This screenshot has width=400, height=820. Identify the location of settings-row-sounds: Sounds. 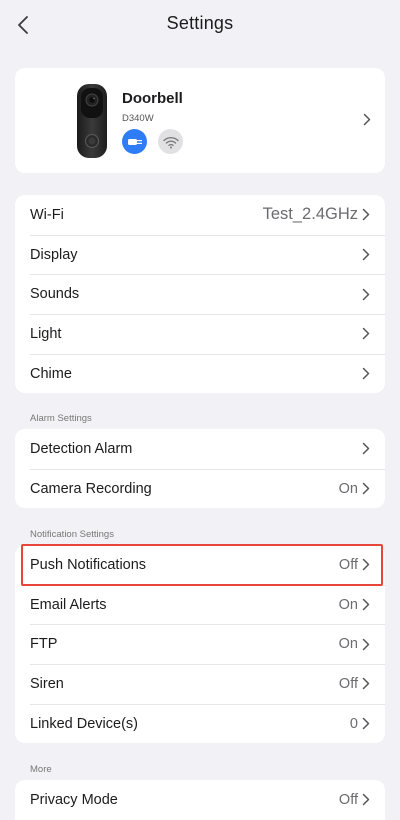
(200, 294).